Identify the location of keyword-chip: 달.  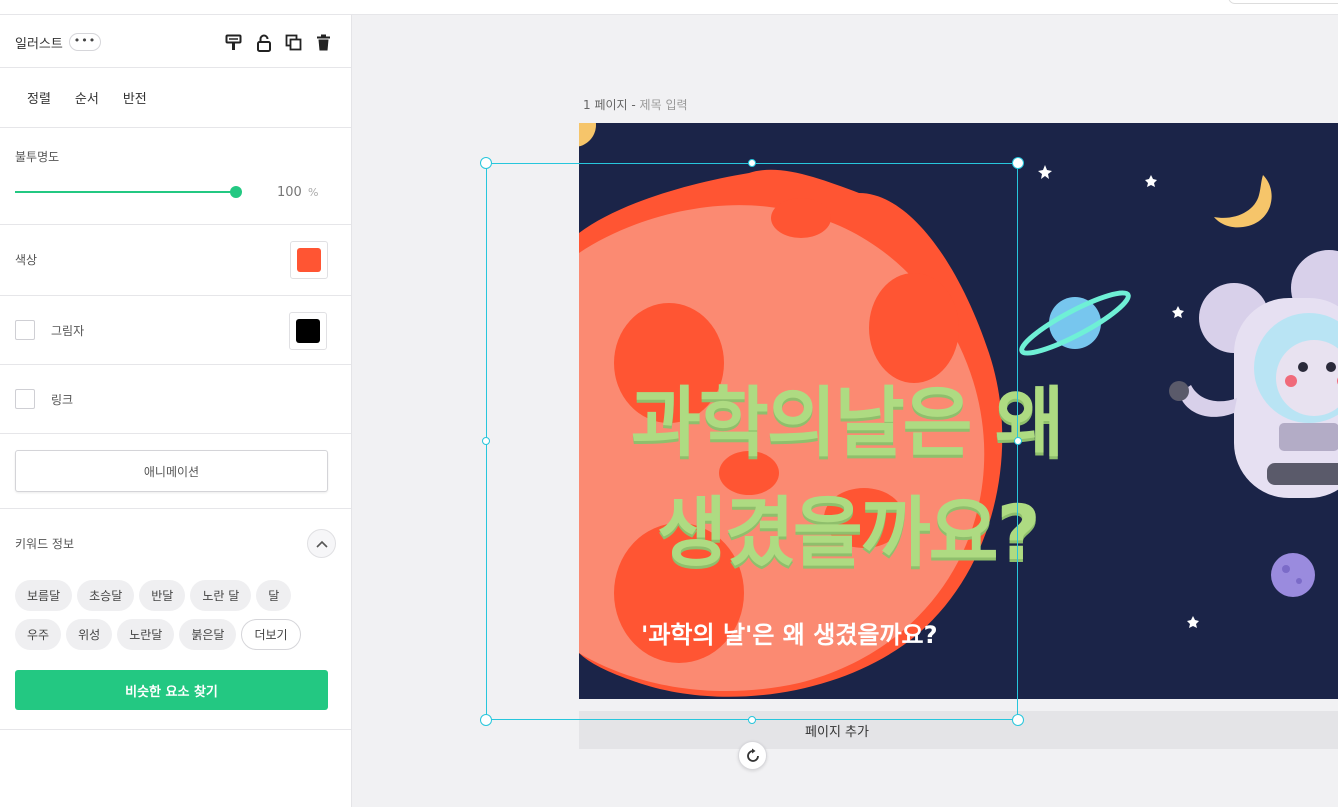
(274, 595).